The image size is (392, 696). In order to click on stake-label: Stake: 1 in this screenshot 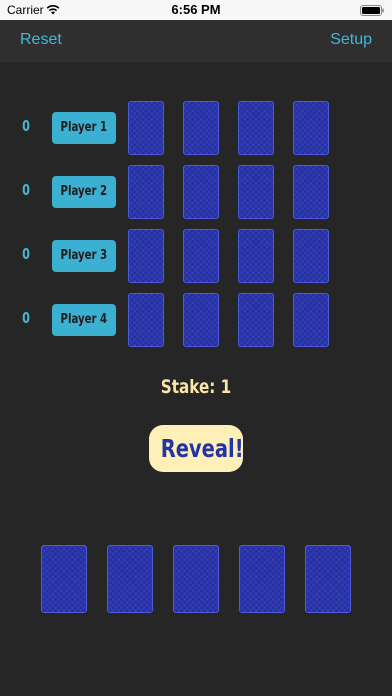, I will do `click(196, 387)`.